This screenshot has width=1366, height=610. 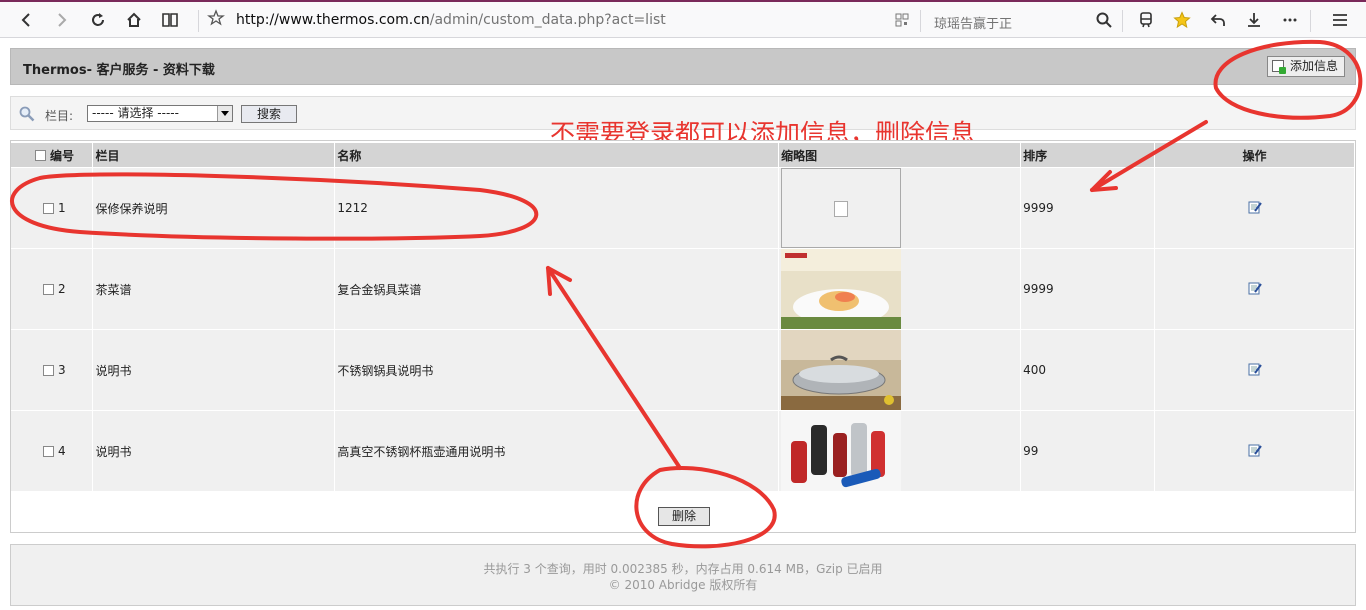 What do you see at coordinates (557, 155) in the screenshot?
I see `header-name: 名称` at bounding box center [557, 155].